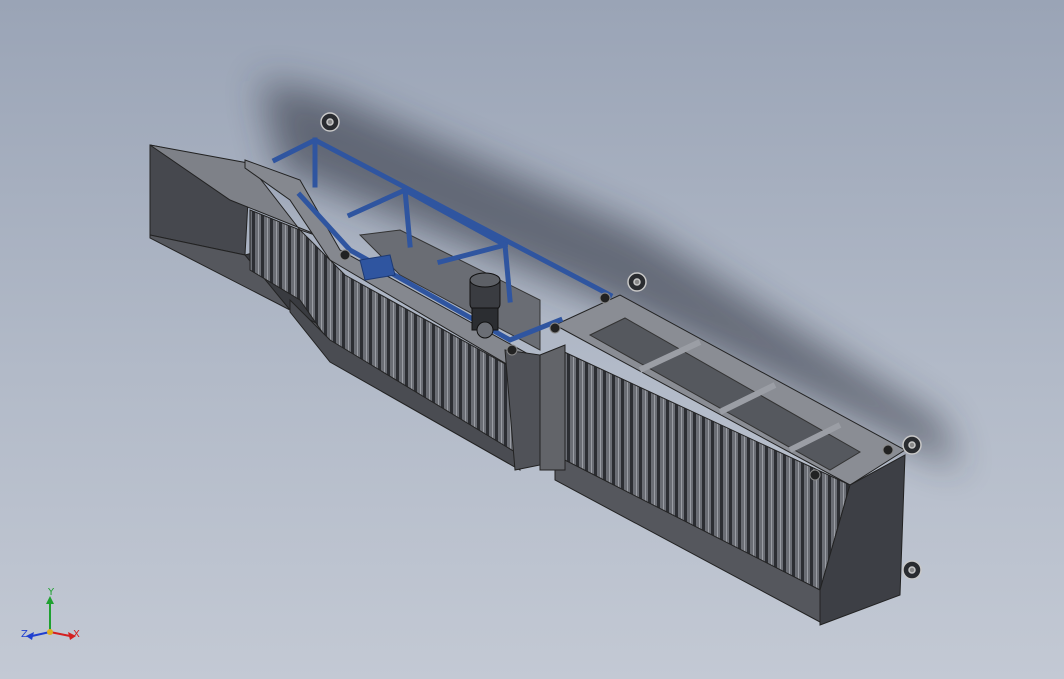  What do you see at coordinates (485, 305) in the screenshot?
I see `drive-motor` at bounding box center [485, 305].